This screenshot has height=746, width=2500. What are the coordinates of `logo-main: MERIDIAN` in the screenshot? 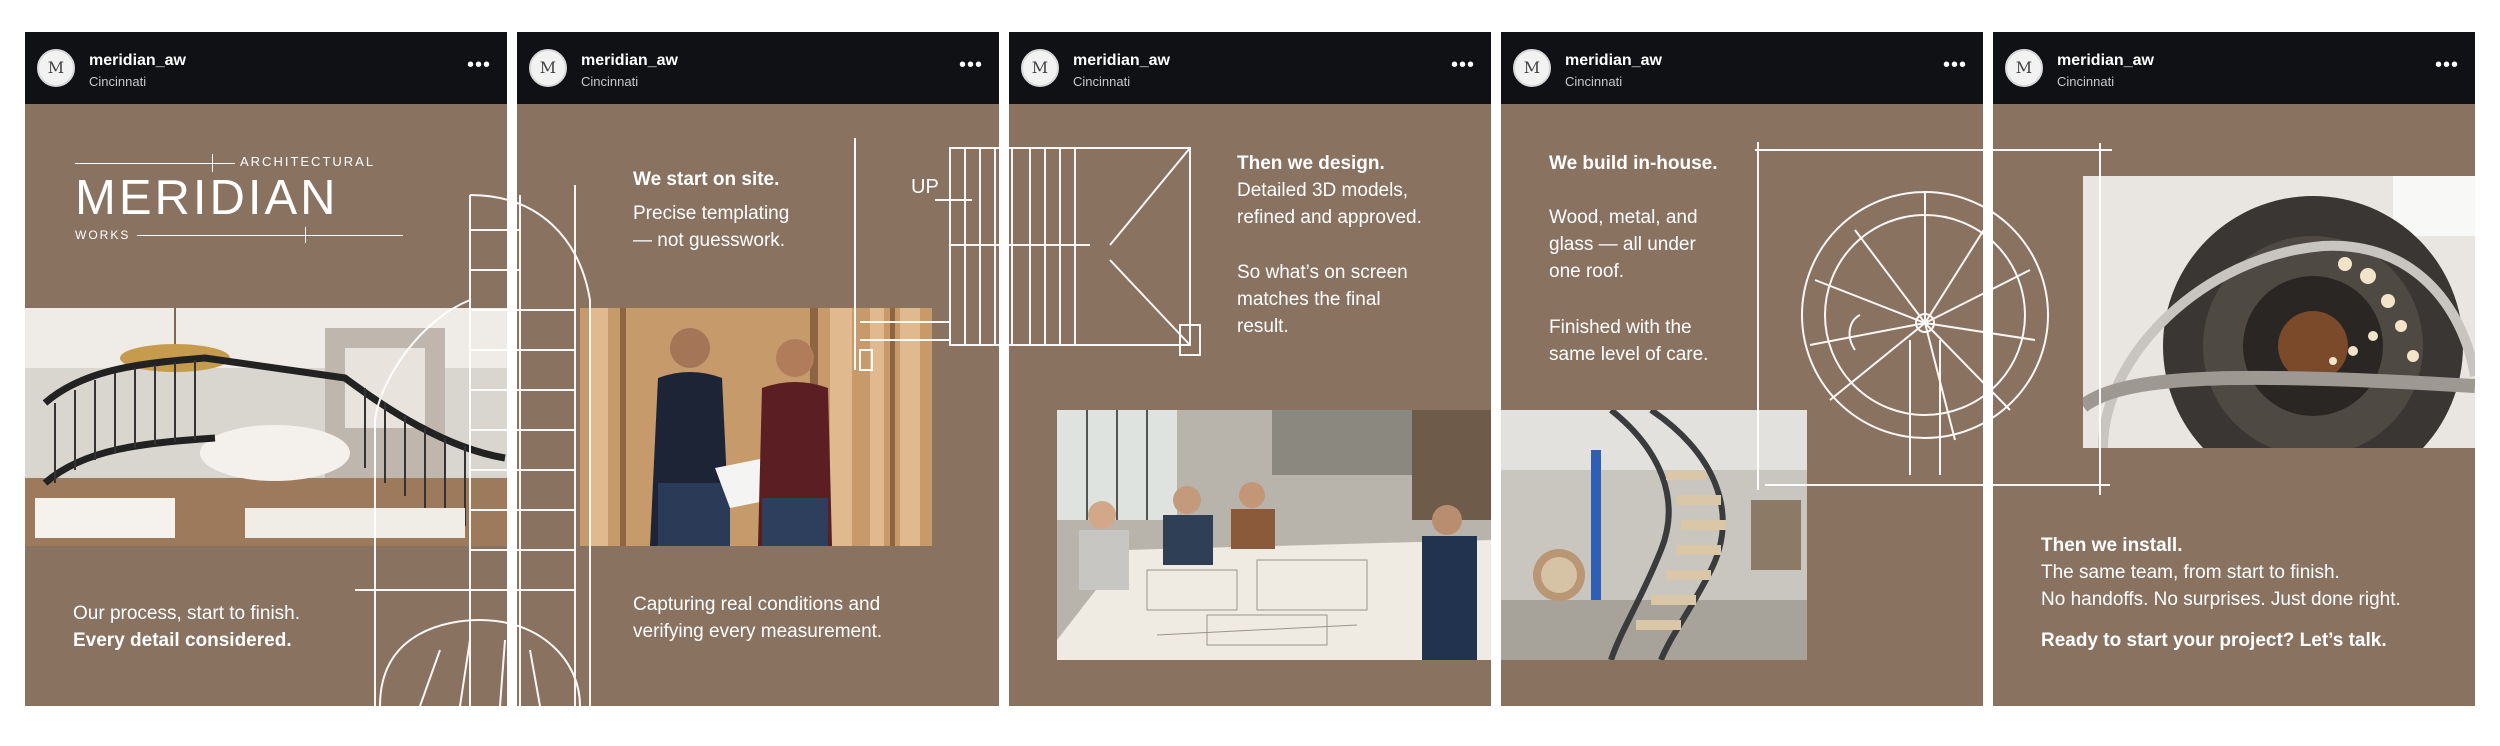 It's located at (207, 198).